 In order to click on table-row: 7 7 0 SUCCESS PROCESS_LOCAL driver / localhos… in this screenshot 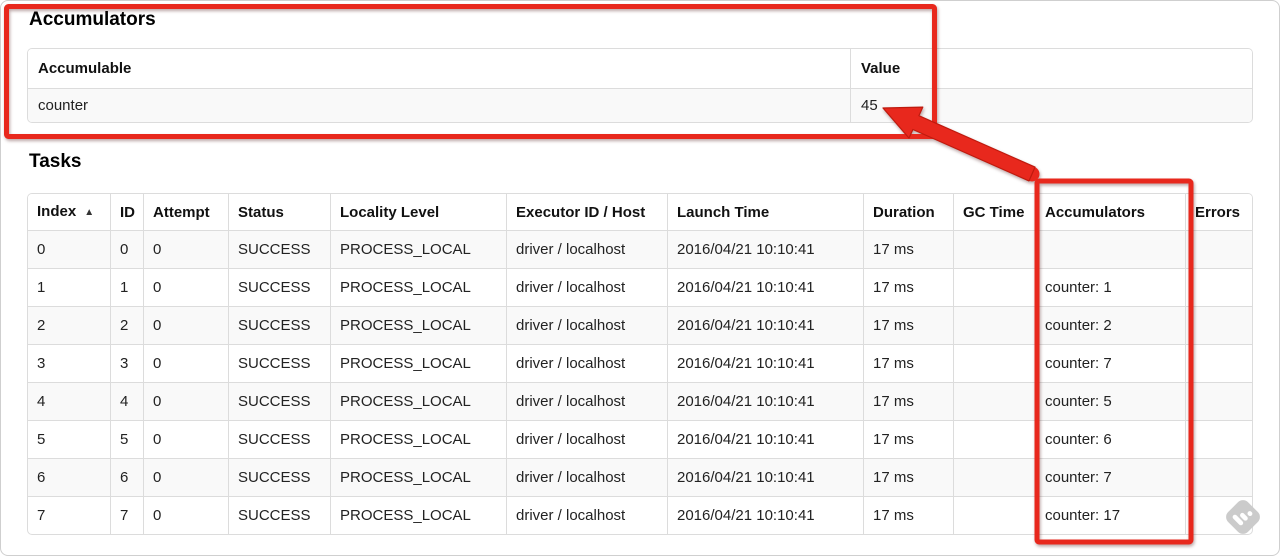, I will do `click(640, 515)`.